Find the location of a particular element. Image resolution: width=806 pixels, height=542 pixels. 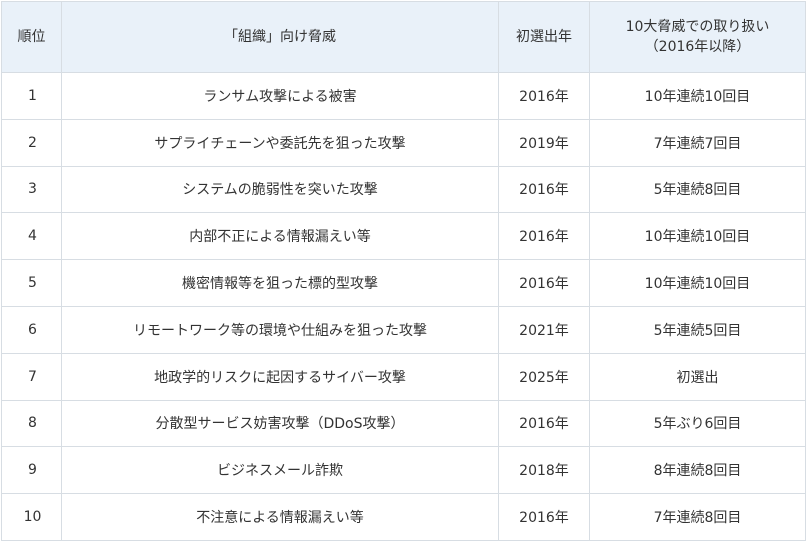

cell-rank: 10 is located at coordinates (31, 517).